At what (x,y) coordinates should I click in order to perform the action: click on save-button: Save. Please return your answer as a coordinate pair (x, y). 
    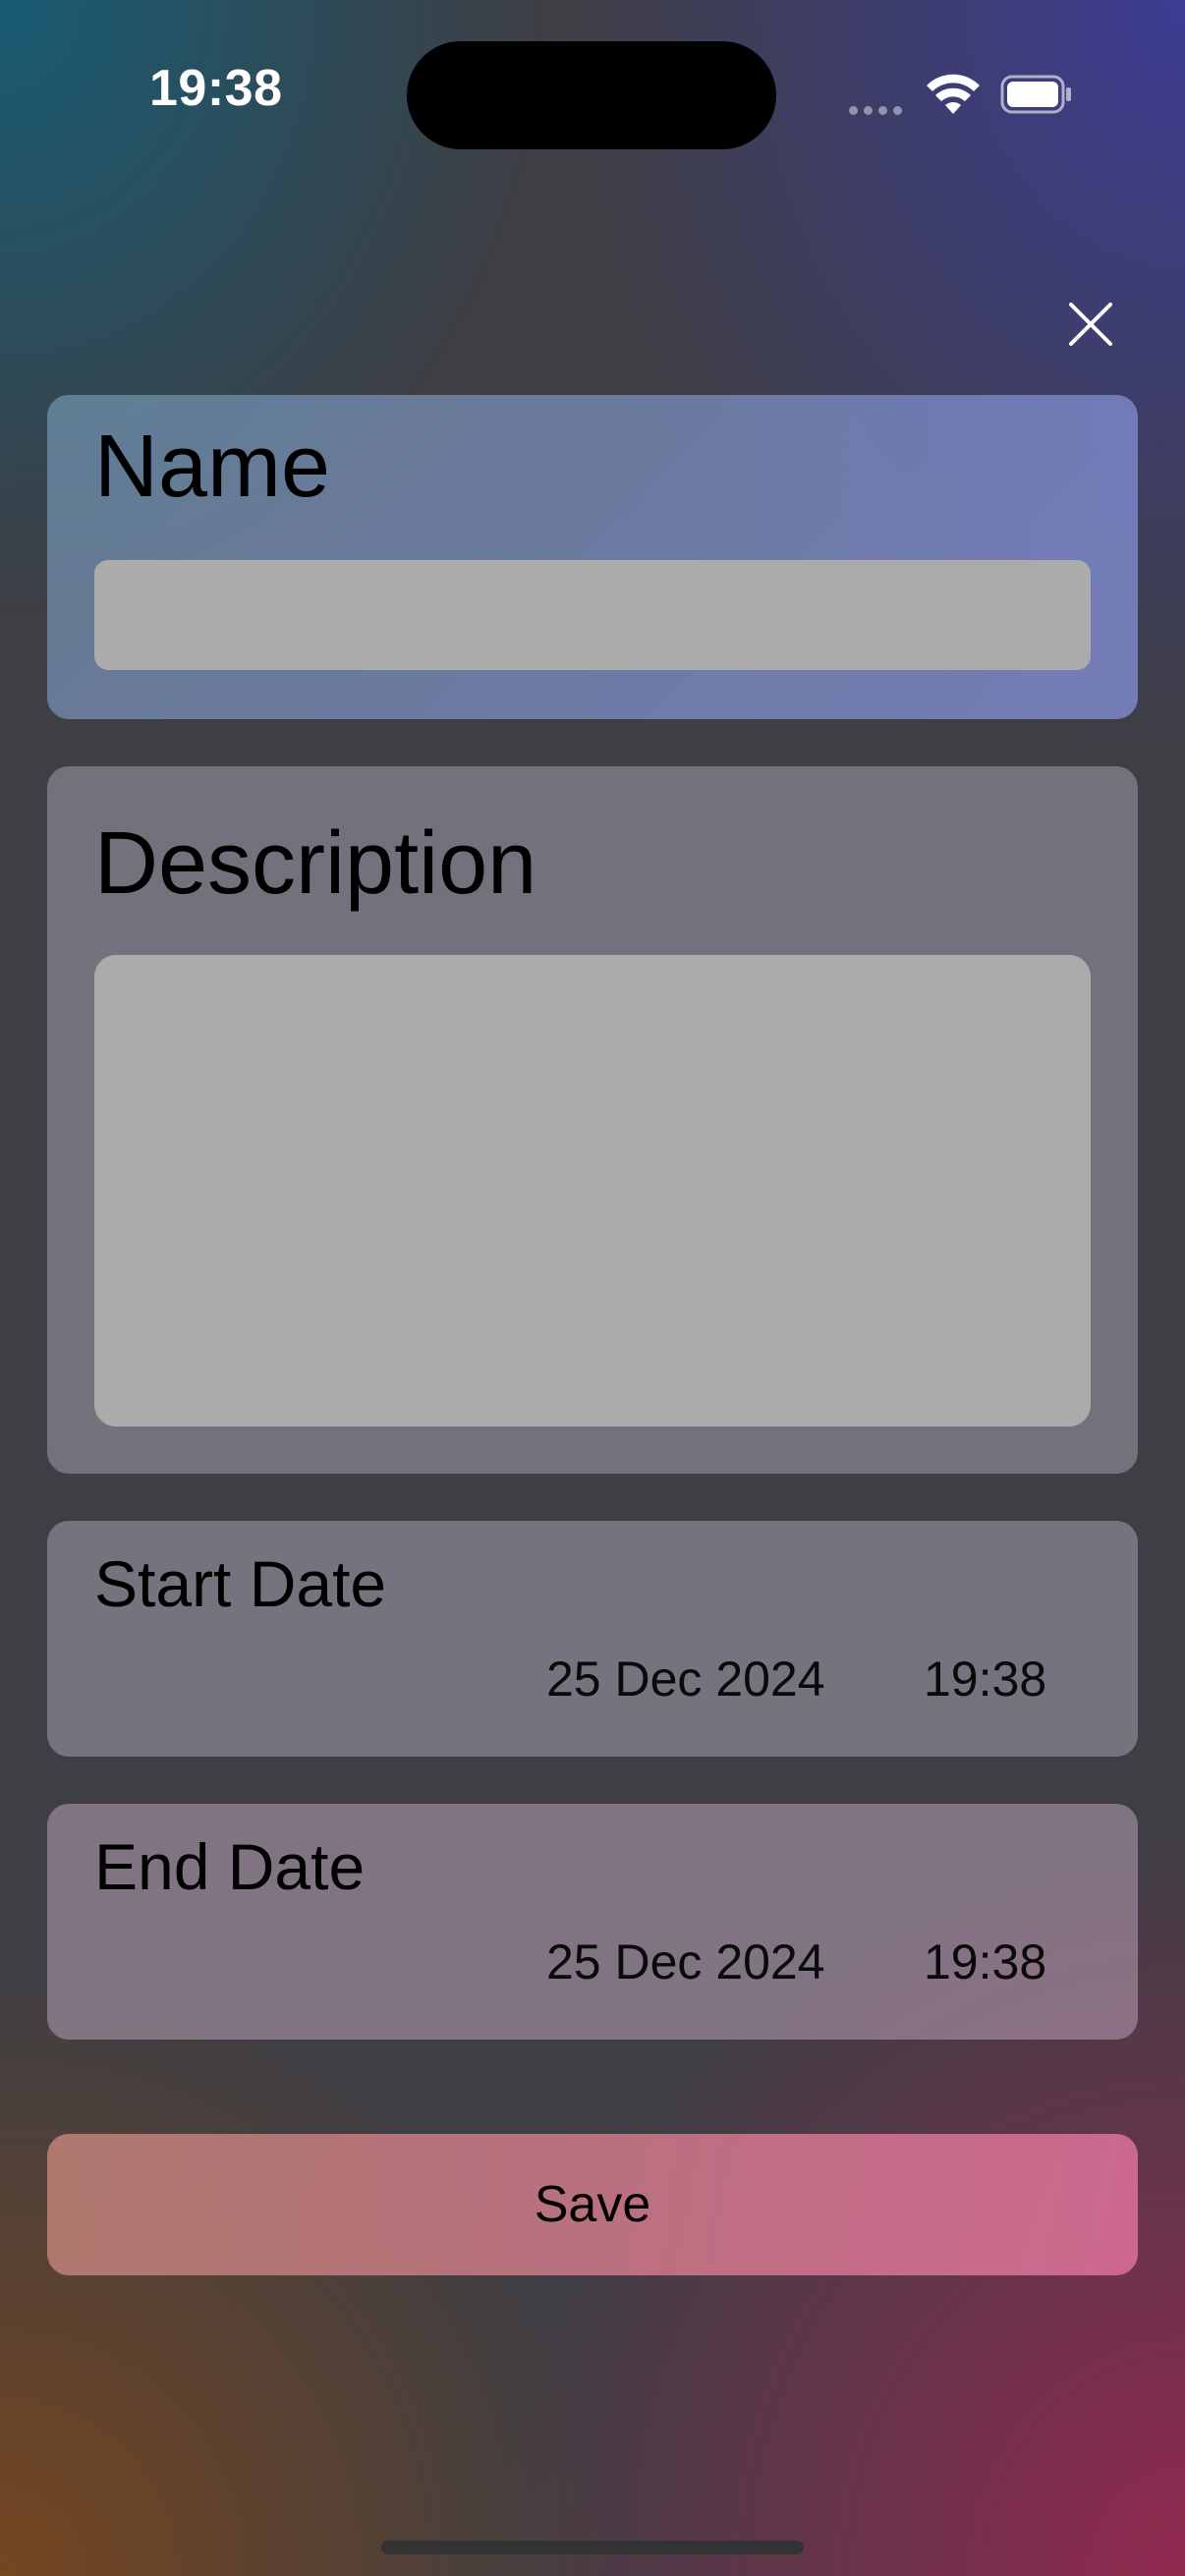
    Looking at the image, I should click on (592, 2204).